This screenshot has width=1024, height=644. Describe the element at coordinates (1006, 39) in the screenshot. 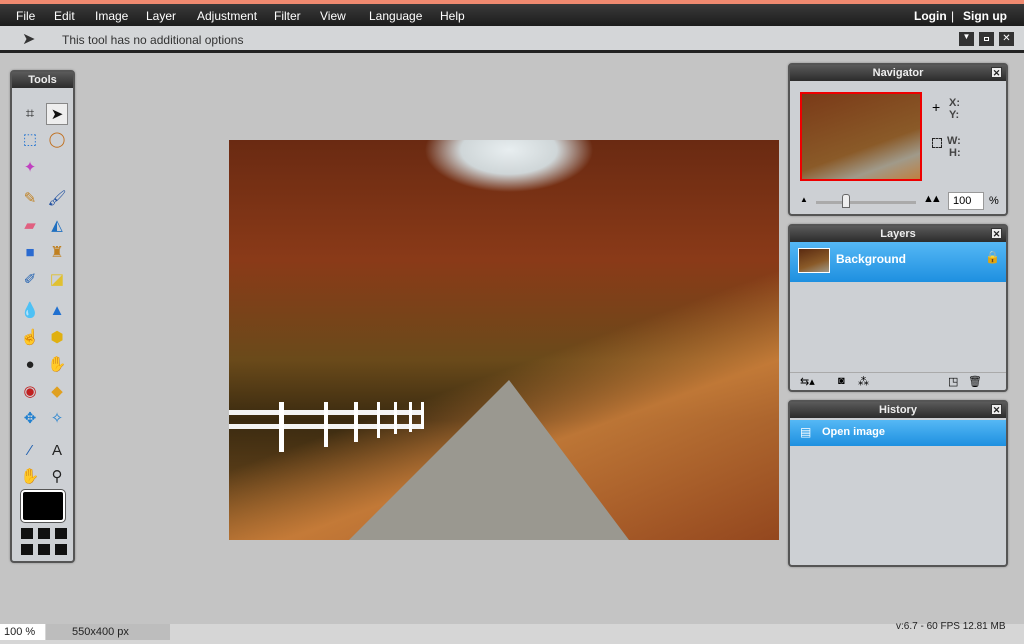

I see `close-button: ✕` at that location.